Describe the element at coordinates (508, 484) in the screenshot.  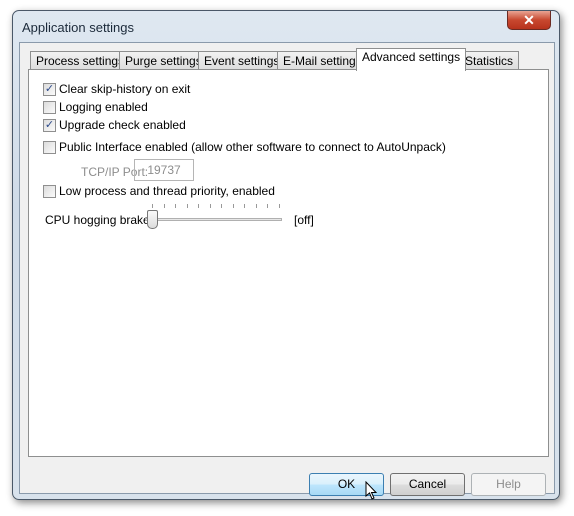
I see `help-button: Help` at that location.